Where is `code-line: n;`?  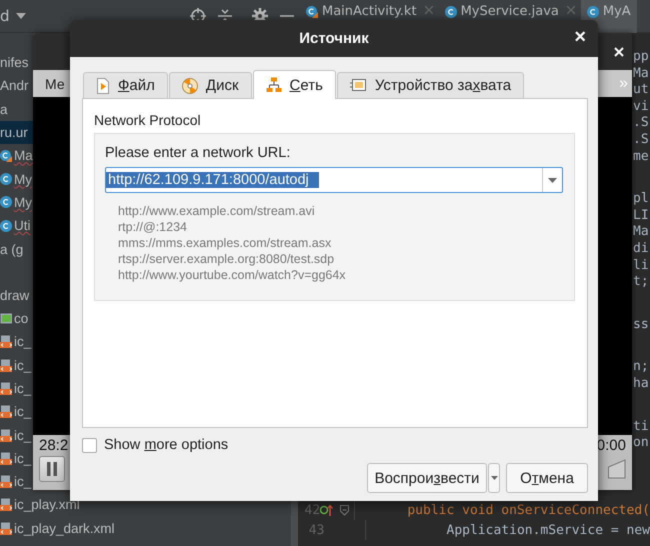
code-line: n; is located at coordinates (641, 367).